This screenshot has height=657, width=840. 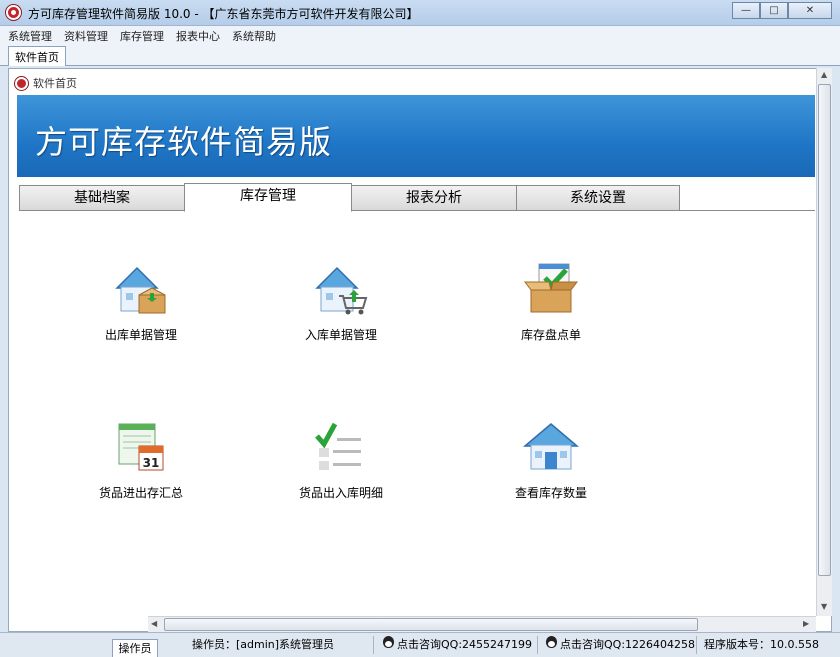 I want to click on checklist-icon, so click(x=341, y=447).